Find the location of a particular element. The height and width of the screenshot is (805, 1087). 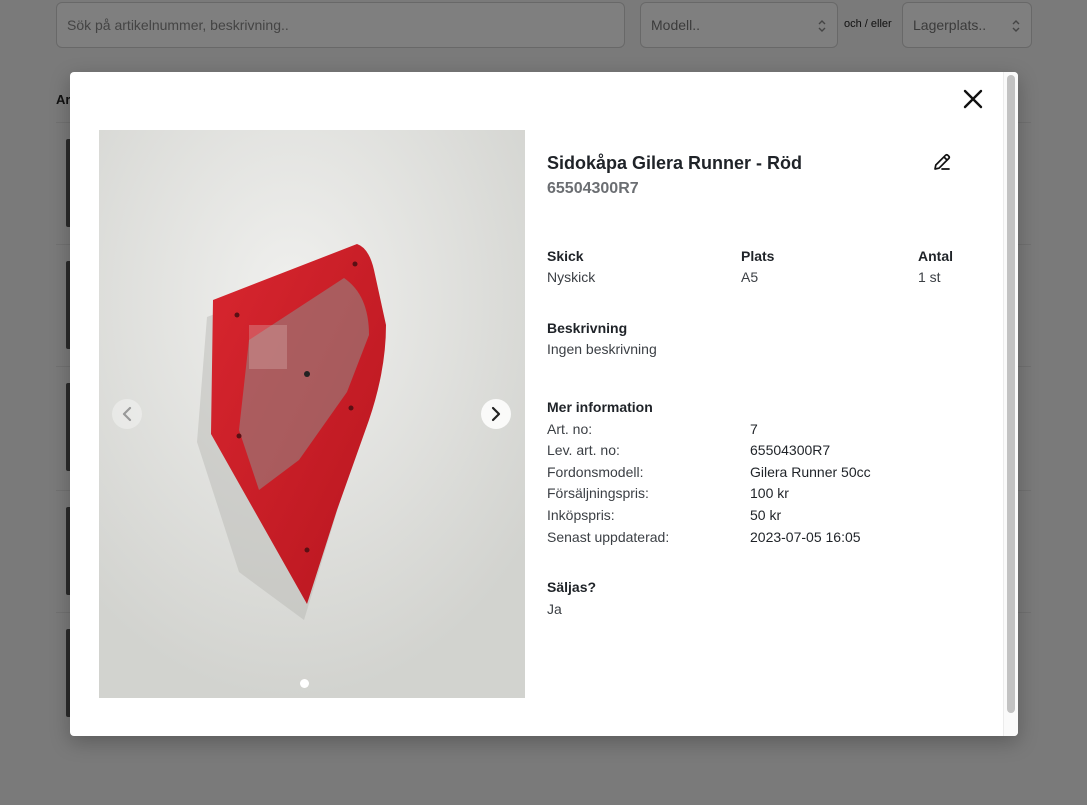

info-key: Senast uppdaterad: is located at coordinates (608, 537).